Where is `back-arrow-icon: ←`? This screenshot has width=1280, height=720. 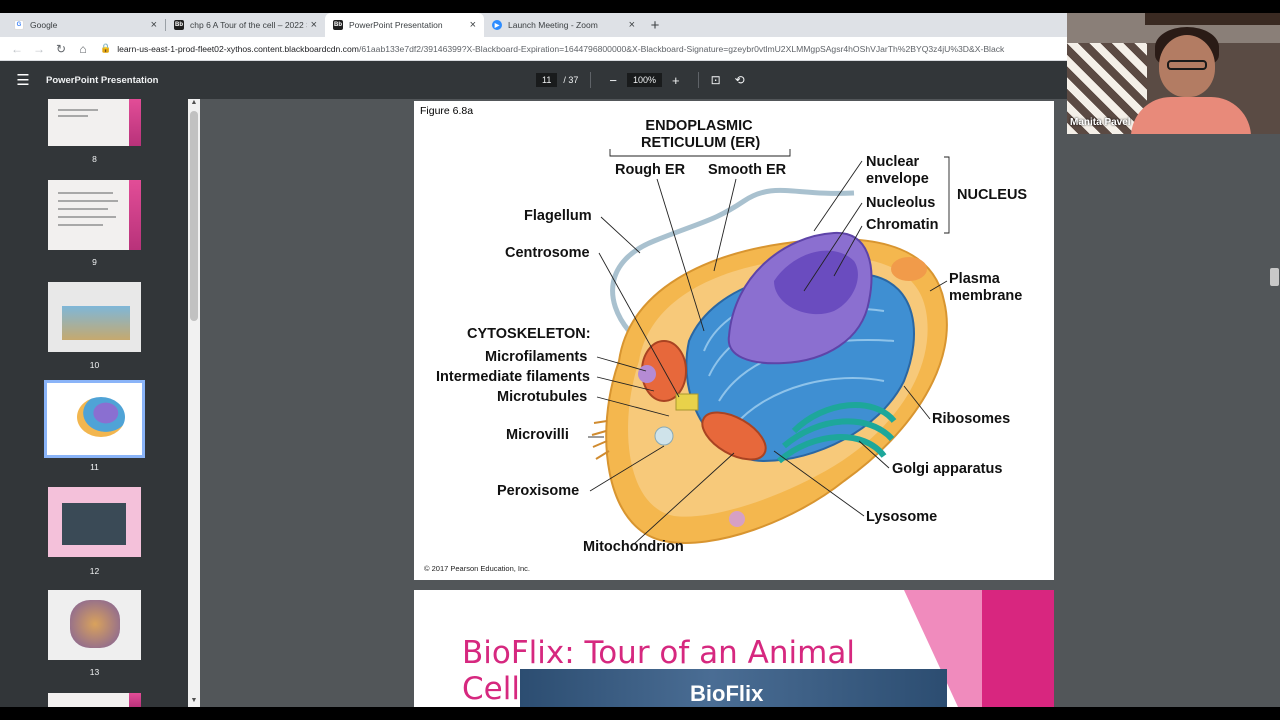
back-arrow-icon: ← is located at coordinates (17, 49).